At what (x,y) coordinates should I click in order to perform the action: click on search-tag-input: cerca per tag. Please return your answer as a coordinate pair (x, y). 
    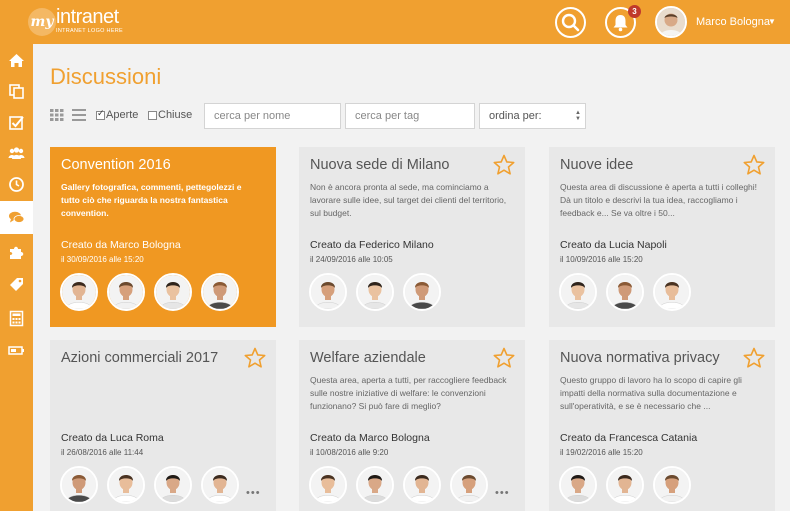
    Looking at the image, I should click on (410, 116).